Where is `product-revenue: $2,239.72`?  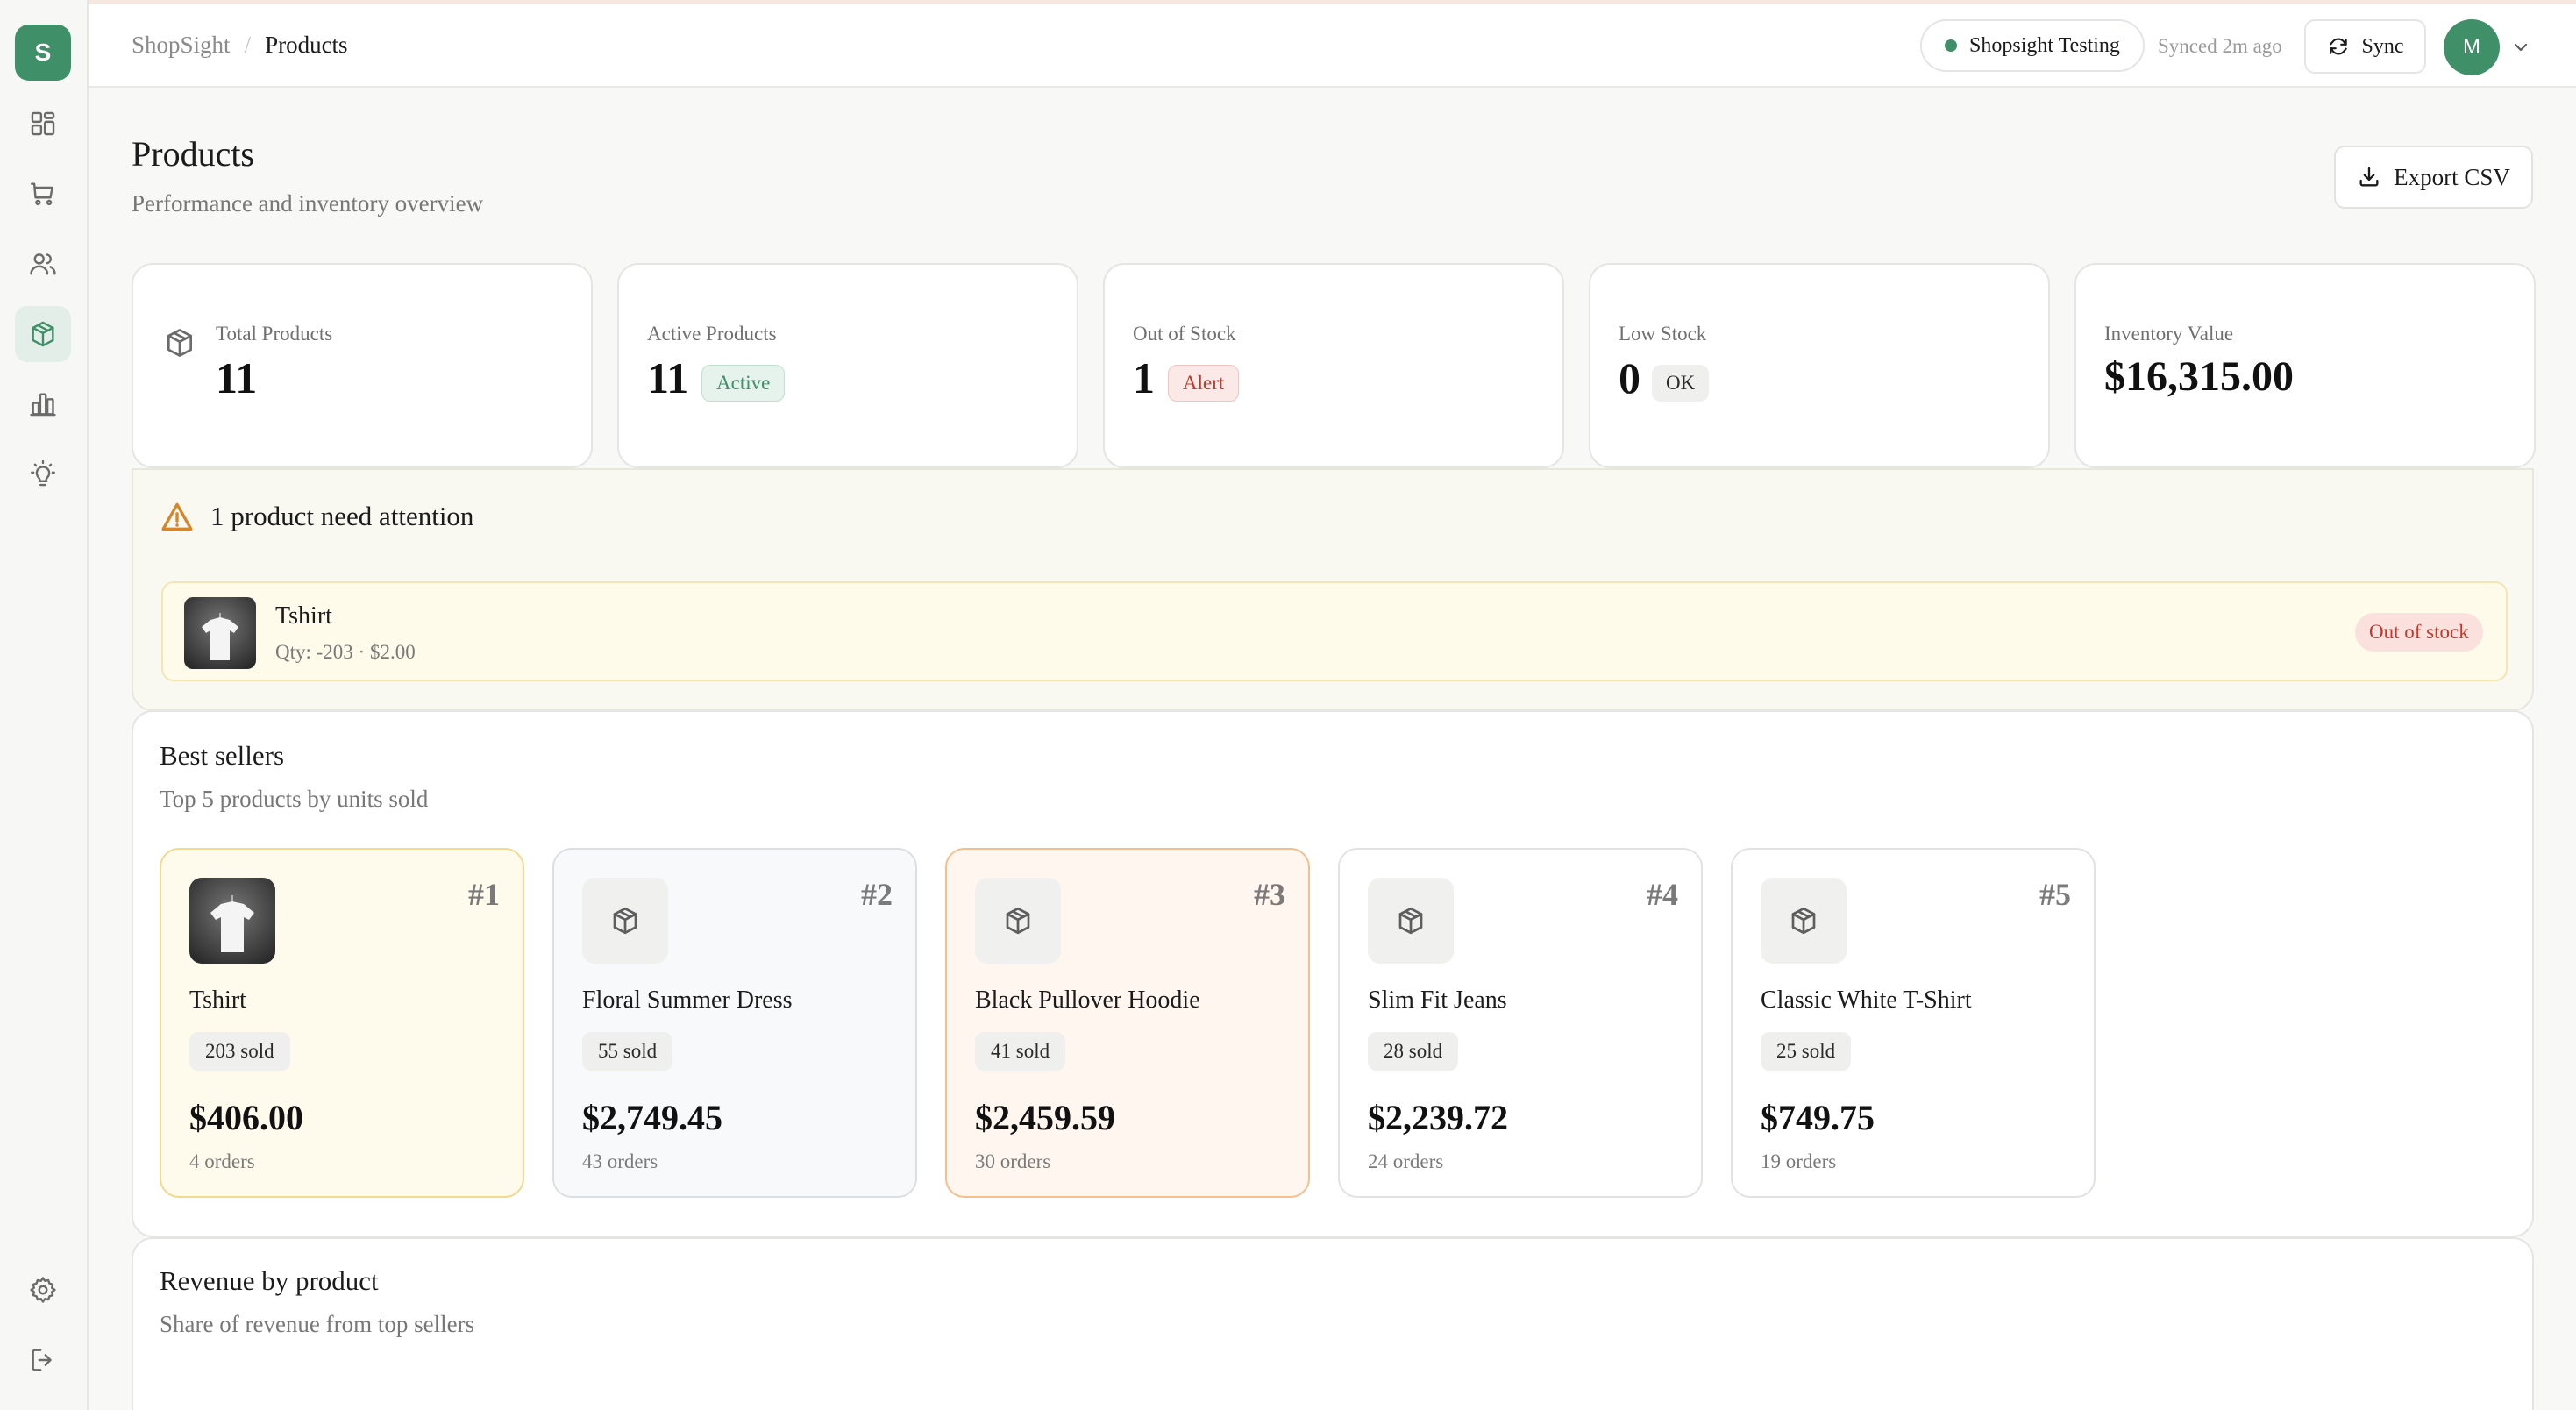
product-revenue: $2,239.72 is located at coordinates (1438, 1118).